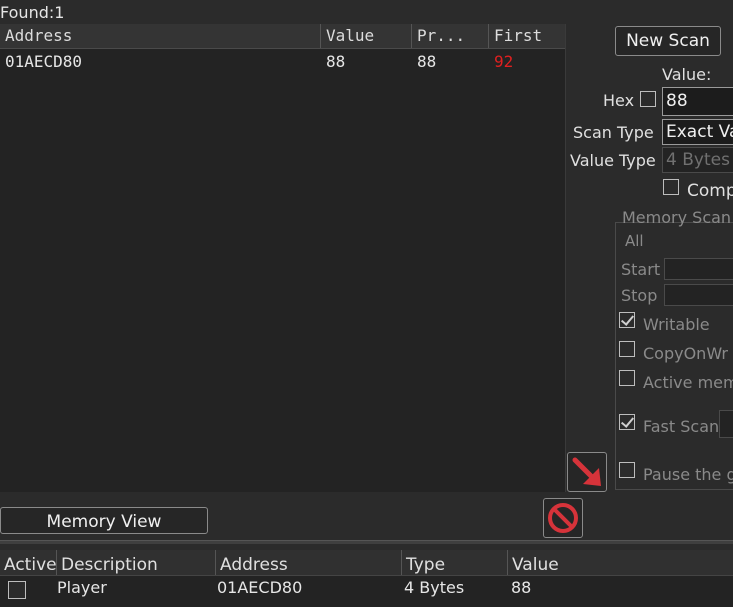  I want to click on clear-list-button, so click(563, 518).